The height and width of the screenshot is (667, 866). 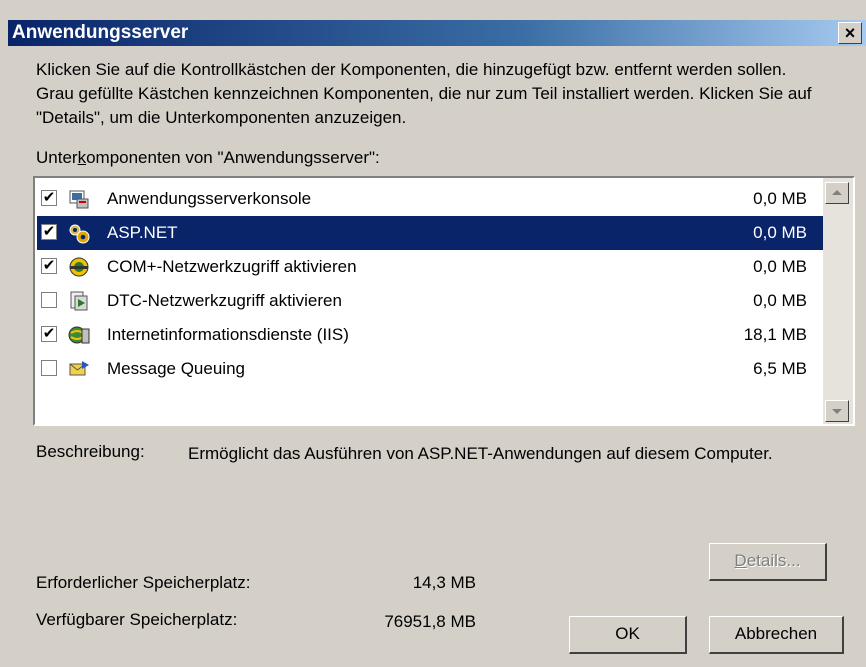 I want to click on list-item-label: ASP.NET, so click(x=142, y=232).